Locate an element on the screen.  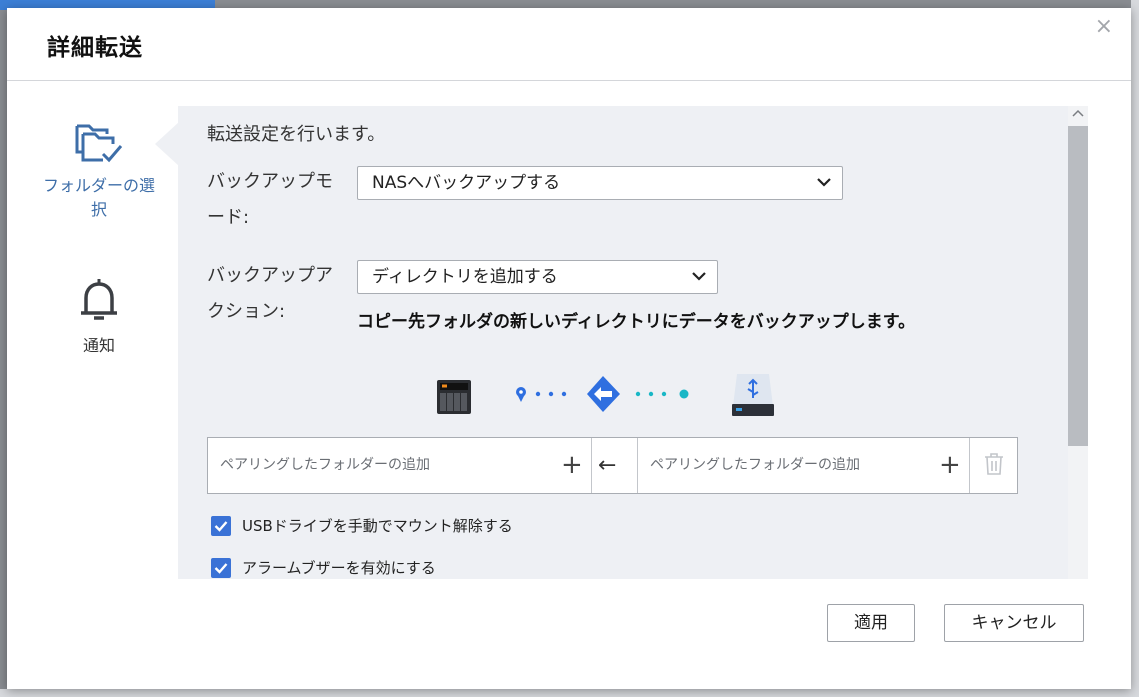
nav-item-notification: 通知 is located at coordinates (99, 317).